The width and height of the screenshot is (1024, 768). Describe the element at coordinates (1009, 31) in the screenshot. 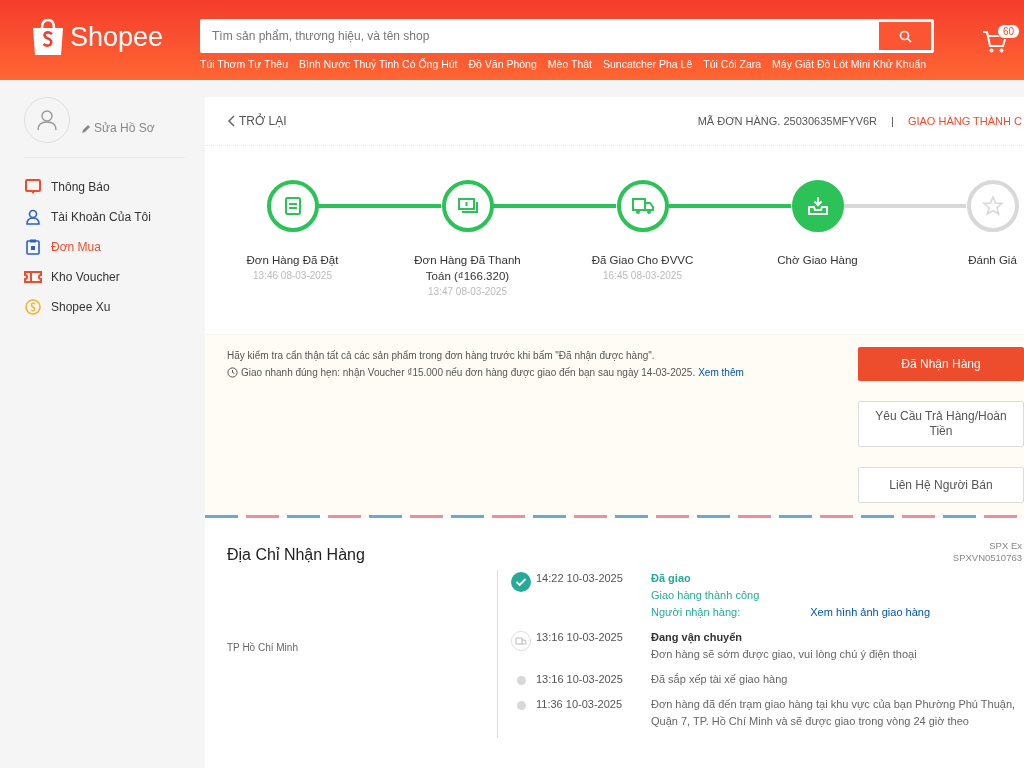

I see `cart-count-badge: 60` at that location.